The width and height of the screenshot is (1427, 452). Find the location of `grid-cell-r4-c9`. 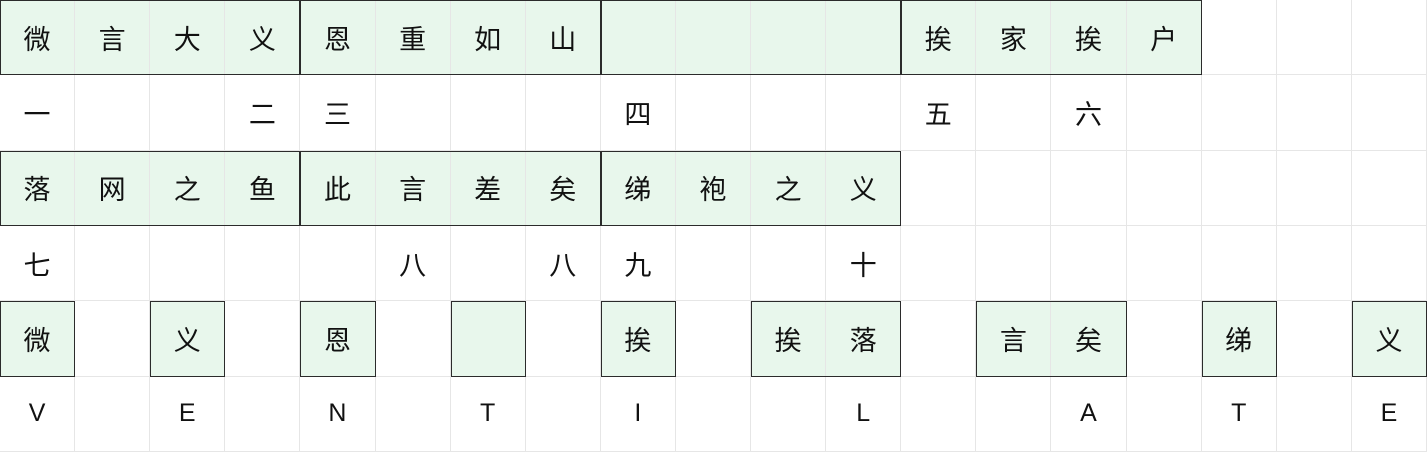

grid-cell-r4-c9 is located at coordinates (713, 339).